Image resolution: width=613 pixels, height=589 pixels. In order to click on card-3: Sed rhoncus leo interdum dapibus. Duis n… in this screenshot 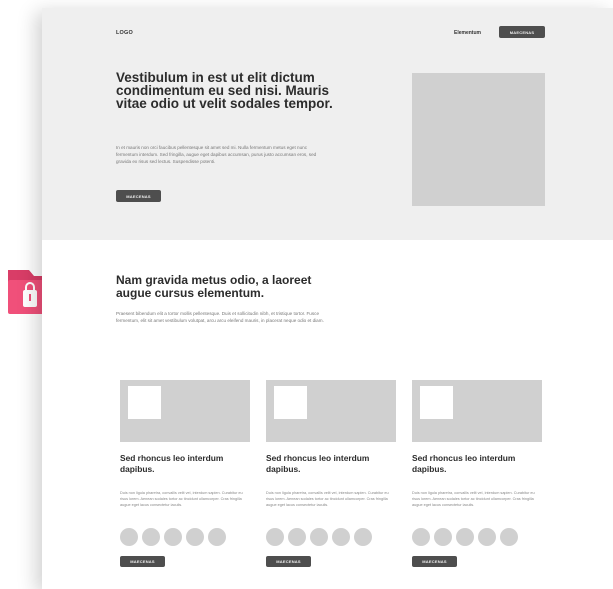, I will do `click(477, 480)`.